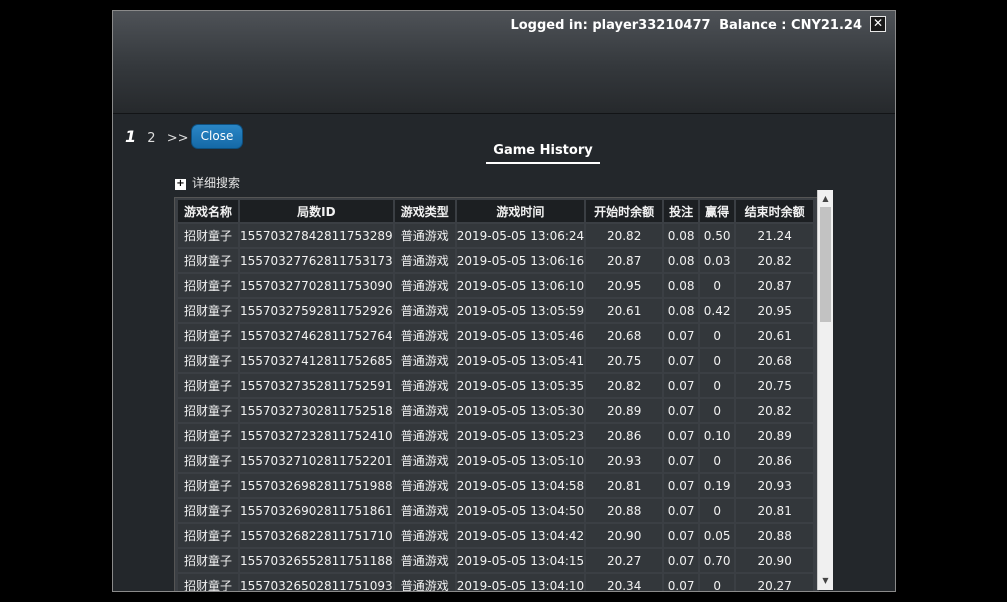 The width and height of the screenshot is (1007, 602). Describe the element at coordinates (130, 136) in the screenshot. I see `page-link-1: 1` at that location.